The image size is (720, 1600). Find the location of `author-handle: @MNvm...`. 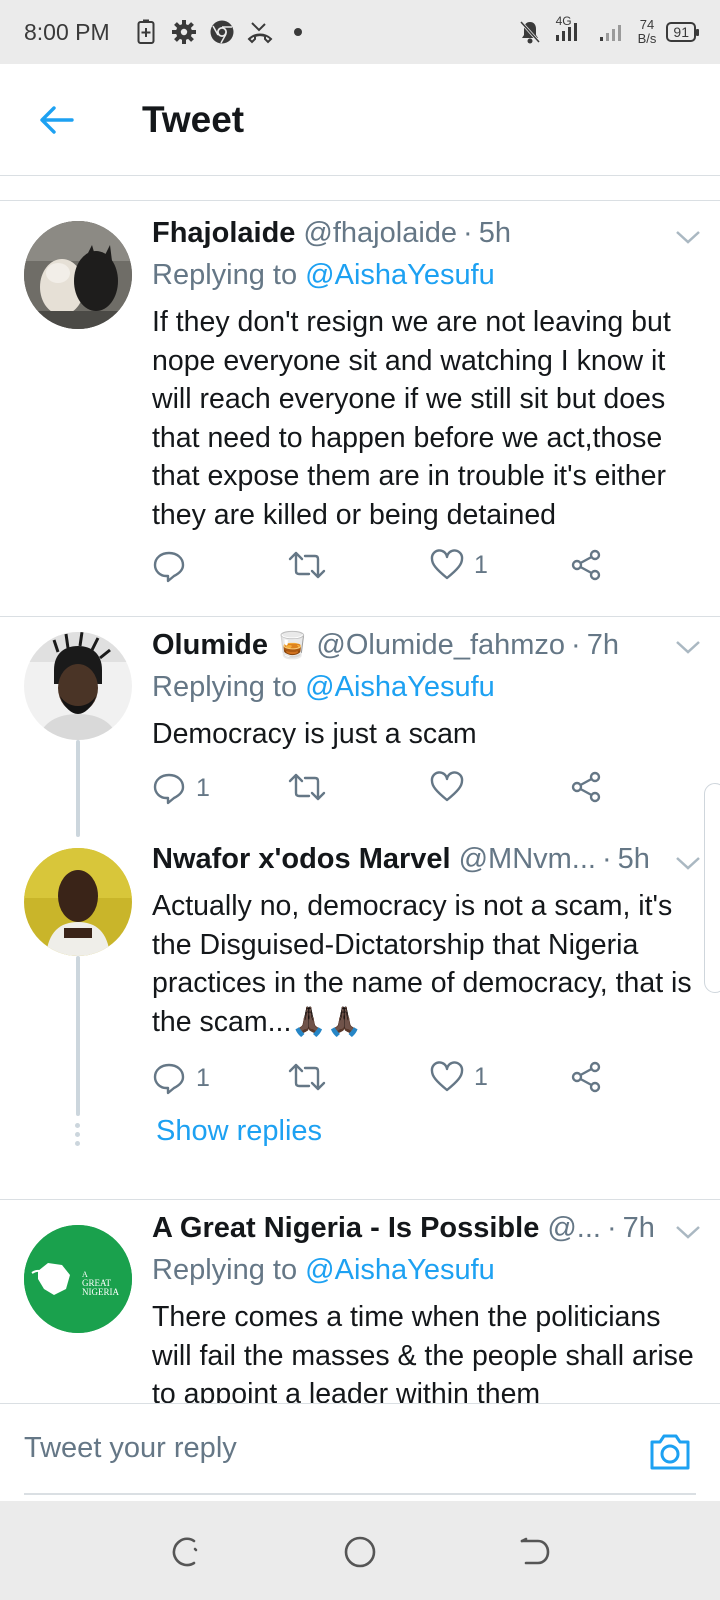

author-handle: @MNvm... is located at coordinates (527, 859).